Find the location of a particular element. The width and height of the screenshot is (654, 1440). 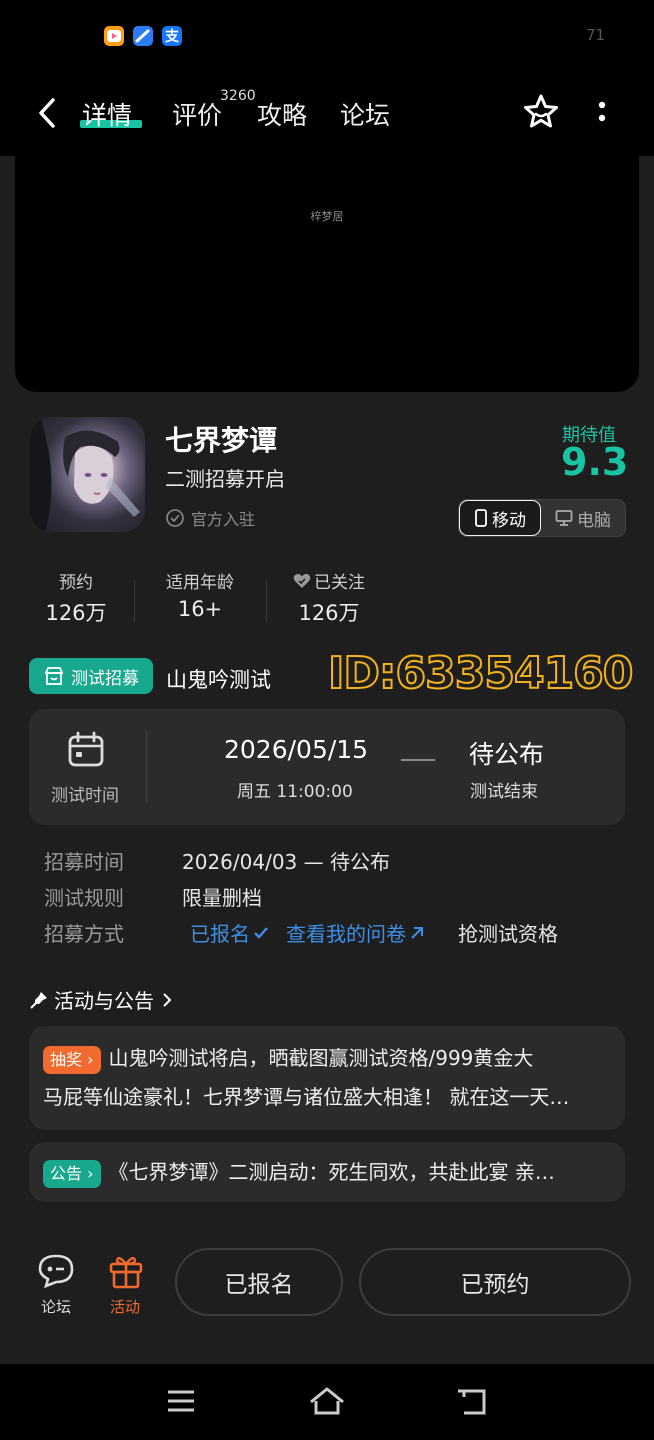

status-number: 71 is located at coordinates (596, 35).